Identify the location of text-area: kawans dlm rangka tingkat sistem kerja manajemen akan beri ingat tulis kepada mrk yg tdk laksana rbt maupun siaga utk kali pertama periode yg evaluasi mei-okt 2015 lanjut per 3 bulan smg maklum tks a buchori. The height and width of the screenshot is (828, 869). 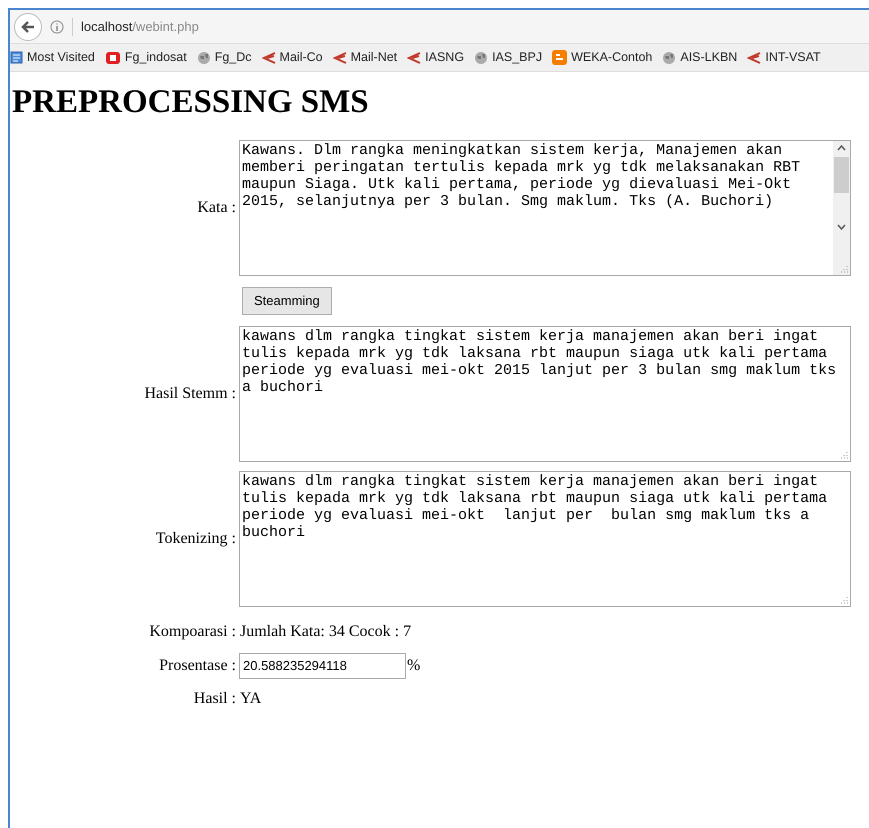
(545, 394).